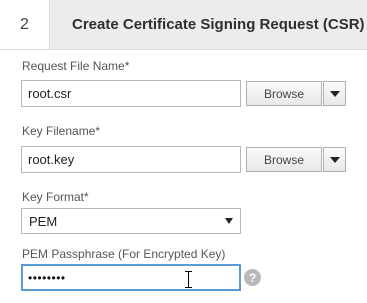 The width and height of the screenshot is (367, 303). Describe the element at coordinates (43, 221) in the screenshot. I see `key-format-selected-value: PEM` at that location.